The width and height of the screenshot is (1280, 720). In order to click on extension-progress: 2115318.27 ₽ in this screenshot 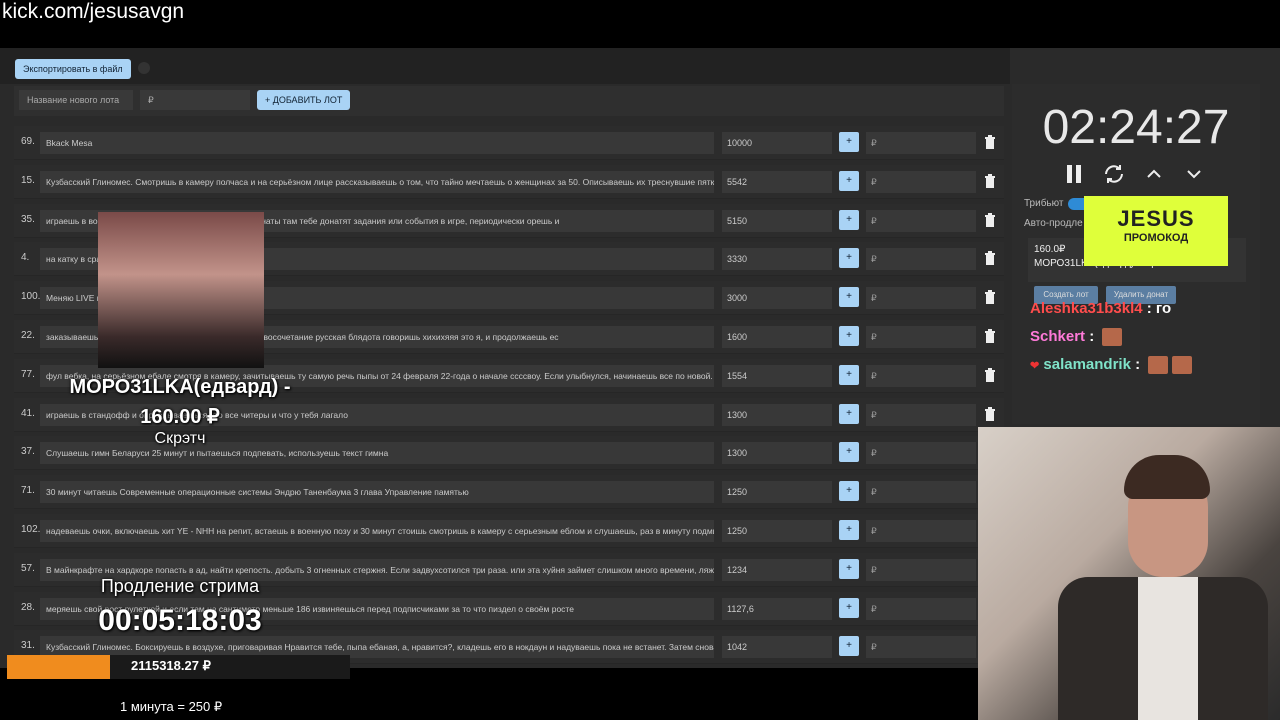, I will do `click(178, 667)`.